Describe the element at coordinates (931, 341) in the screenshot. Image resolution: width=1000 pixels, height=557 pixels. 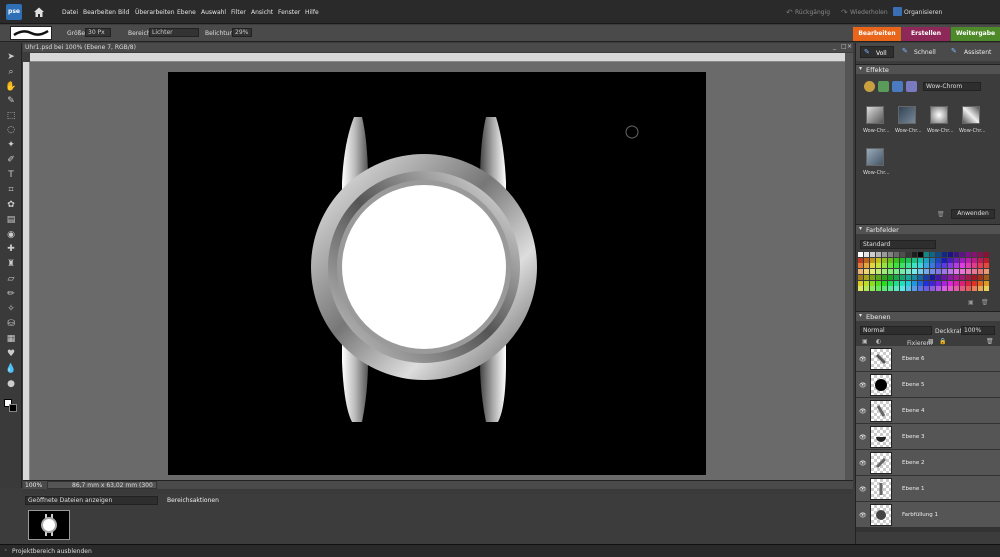
I see `lock-transparency-icon: ▩` at that location.